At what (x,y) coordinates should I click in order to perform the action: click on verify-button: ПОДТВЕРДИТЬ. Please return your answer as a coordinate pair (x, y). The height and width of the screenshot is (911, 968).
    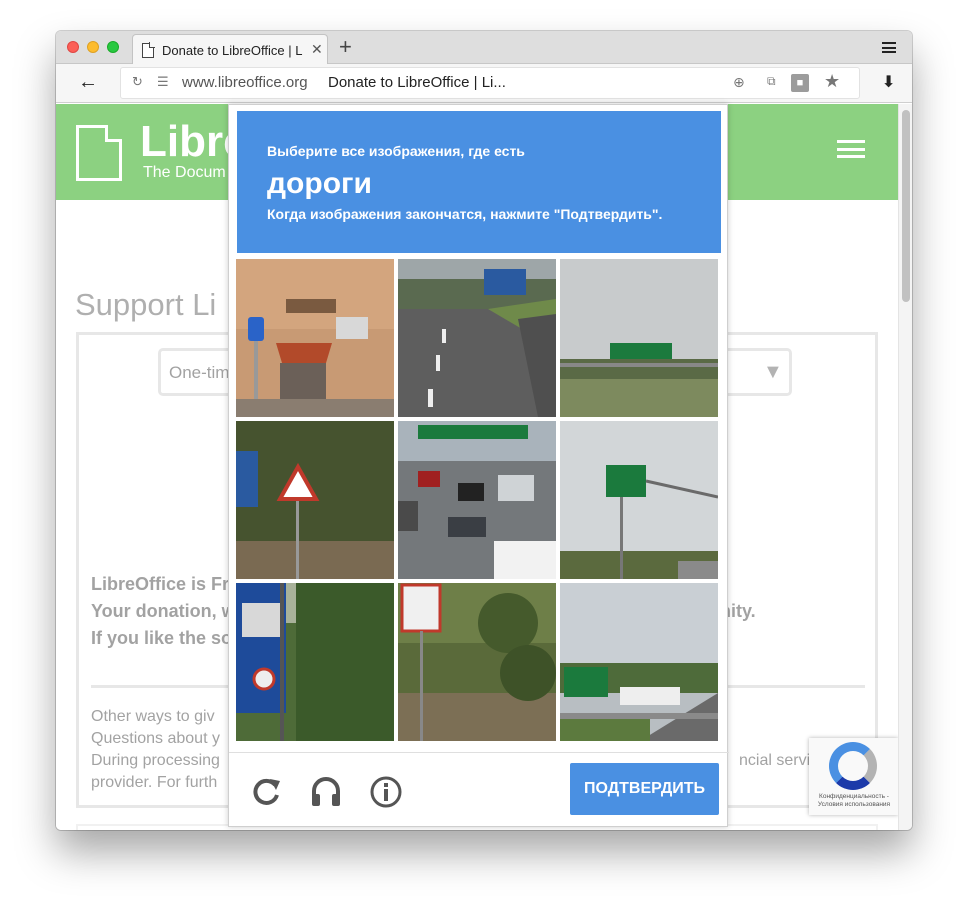
    Looking at the image, I should click on (644, 789).